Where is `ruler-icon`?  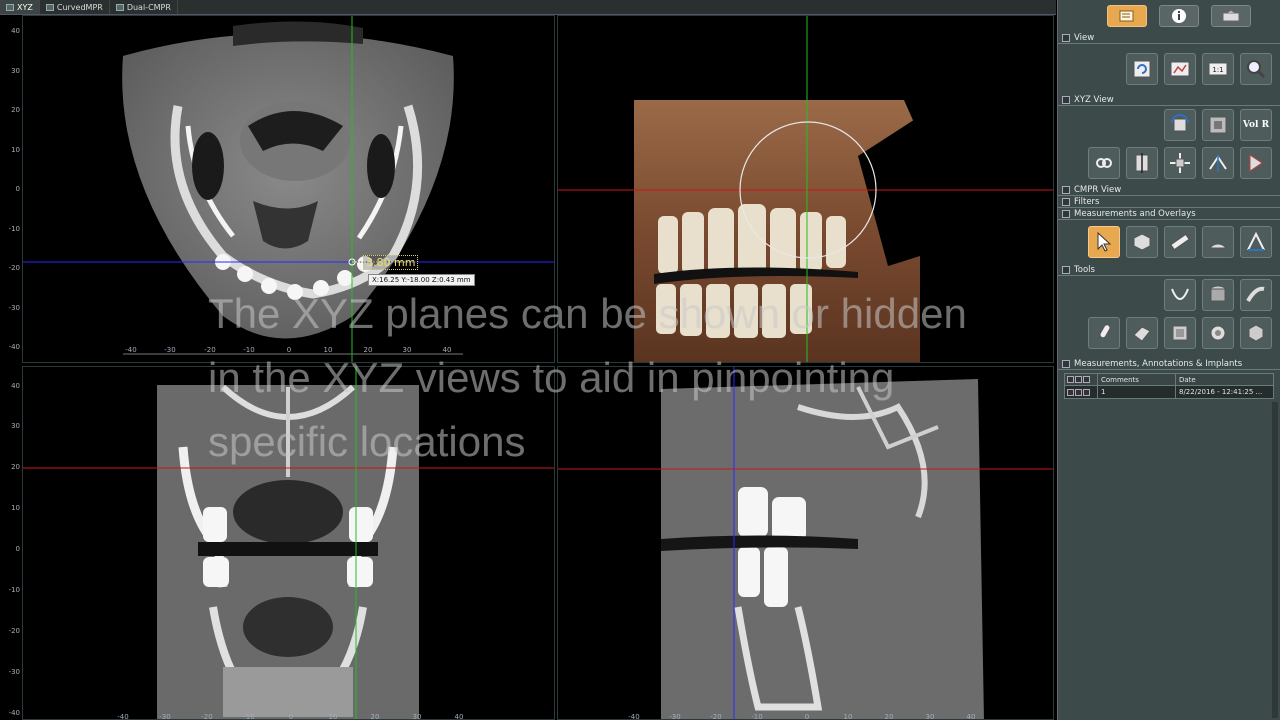 ruler-icon is located at coordinates (1180, 242).